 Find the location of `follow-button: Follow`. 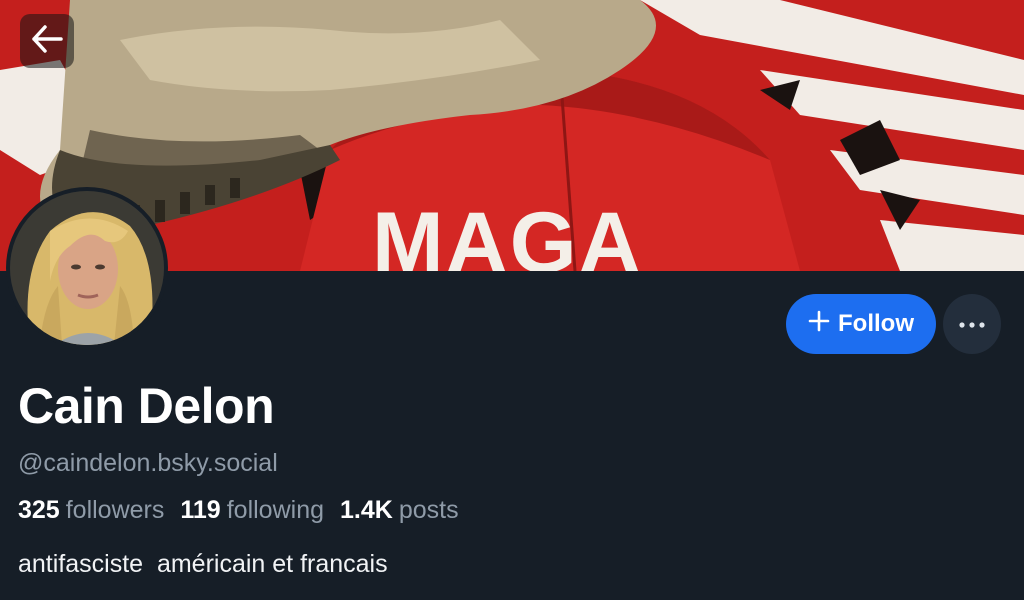

follow-button: Follow is located at coordinates (861, 324).